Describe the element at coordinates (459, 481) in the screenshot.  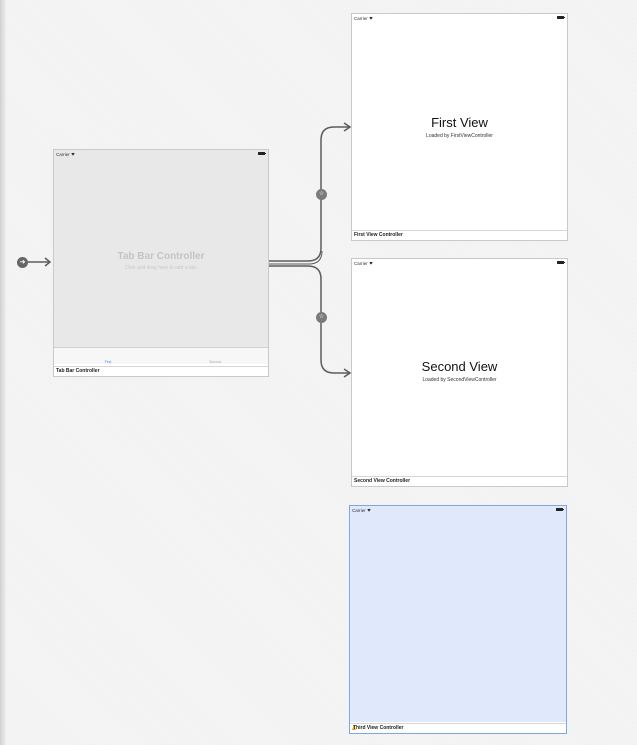
I see `scene-label-second-view-controller: Second View Controller` at that location.